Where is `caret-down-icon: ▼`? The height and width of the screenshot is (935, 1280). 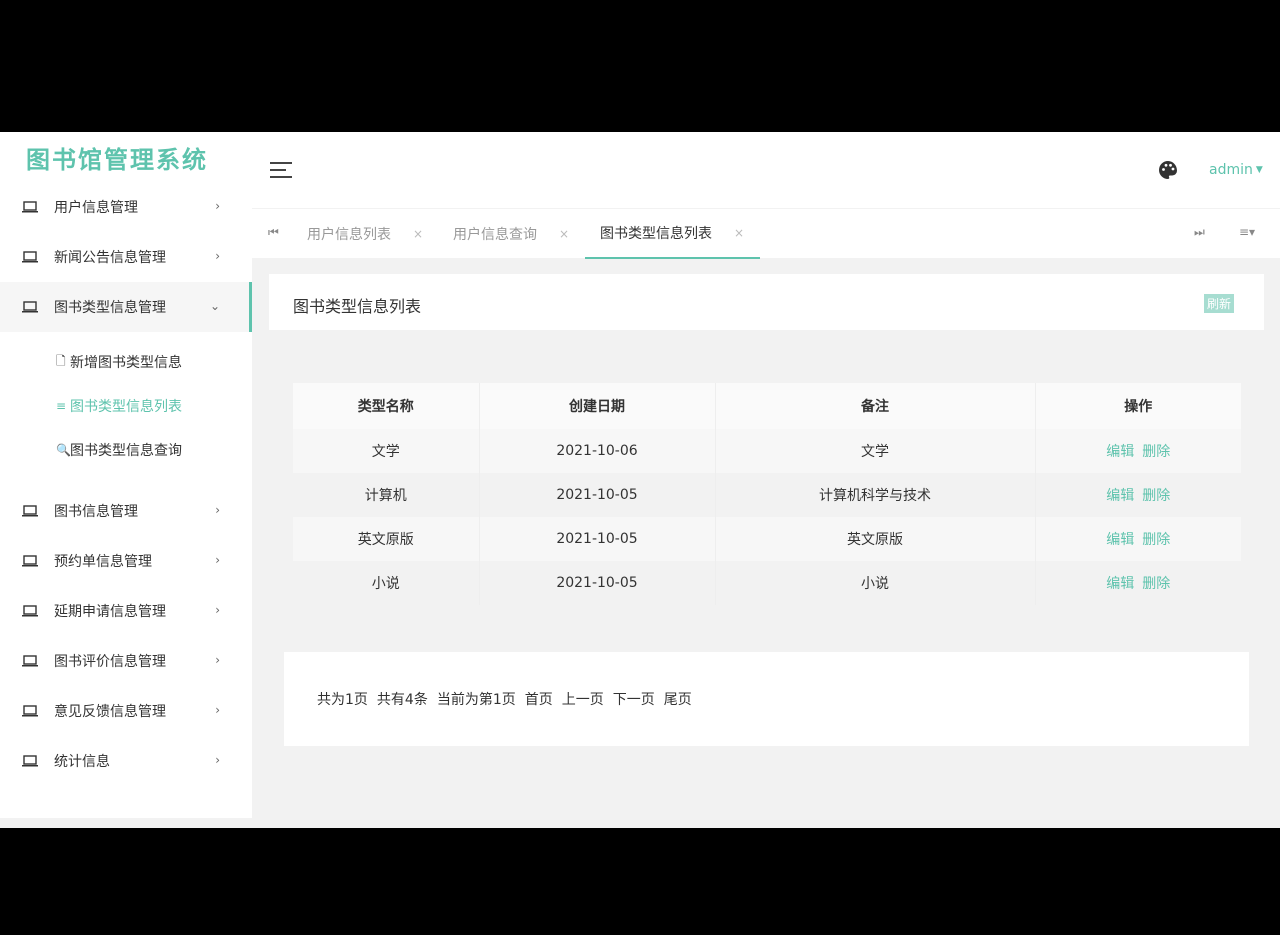 caret-down-icon: ▼ is located at coordinates (1259, 170).